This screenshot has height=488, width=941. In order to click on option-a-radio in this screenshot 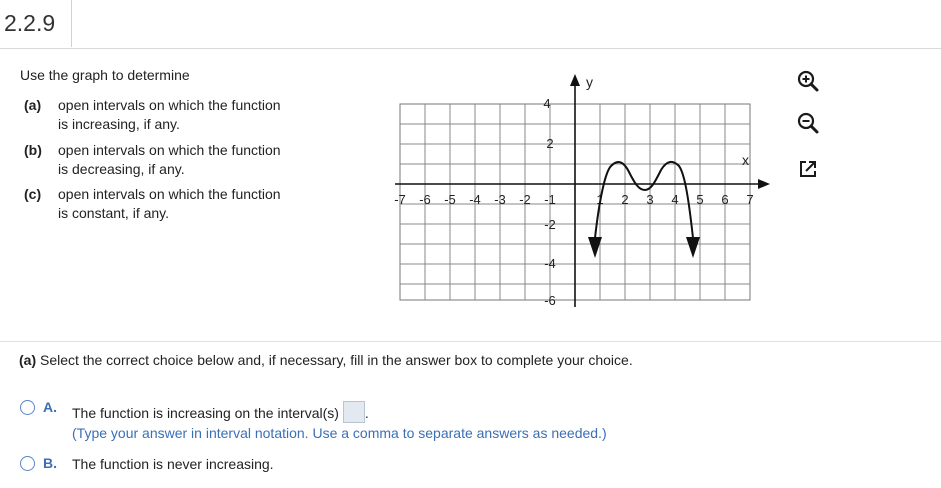, I will do `click(27, 407)`.